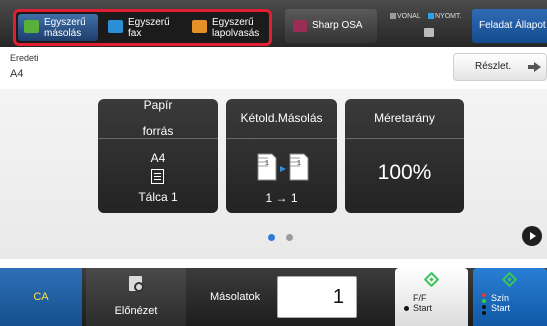 The image size is (547, 326). Describe the element at coordinates (404, 172) in the screenshot. I see `copy-ratio-value: 100%` at that location.